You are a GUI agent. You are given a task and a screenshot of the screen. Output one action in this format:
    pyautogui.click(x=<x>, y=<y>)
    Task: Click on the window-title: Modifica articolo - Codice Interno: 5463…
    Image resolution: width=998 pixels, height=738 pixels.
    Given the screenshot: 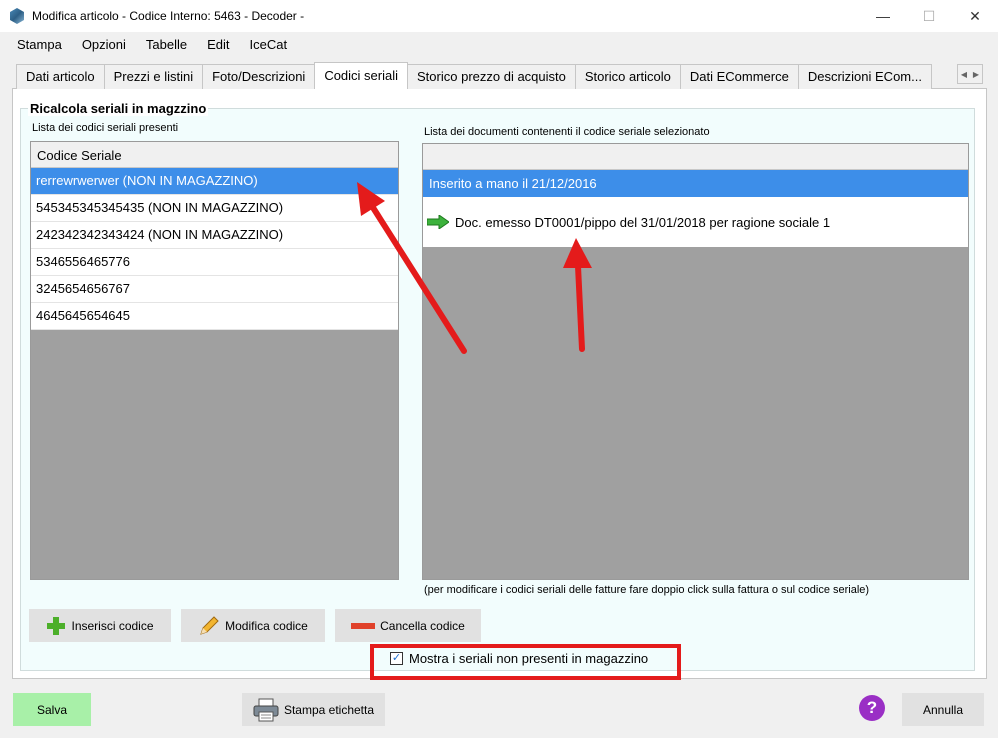 What is the action you would take?
    pyautogui.click(x=168, y=16)
    